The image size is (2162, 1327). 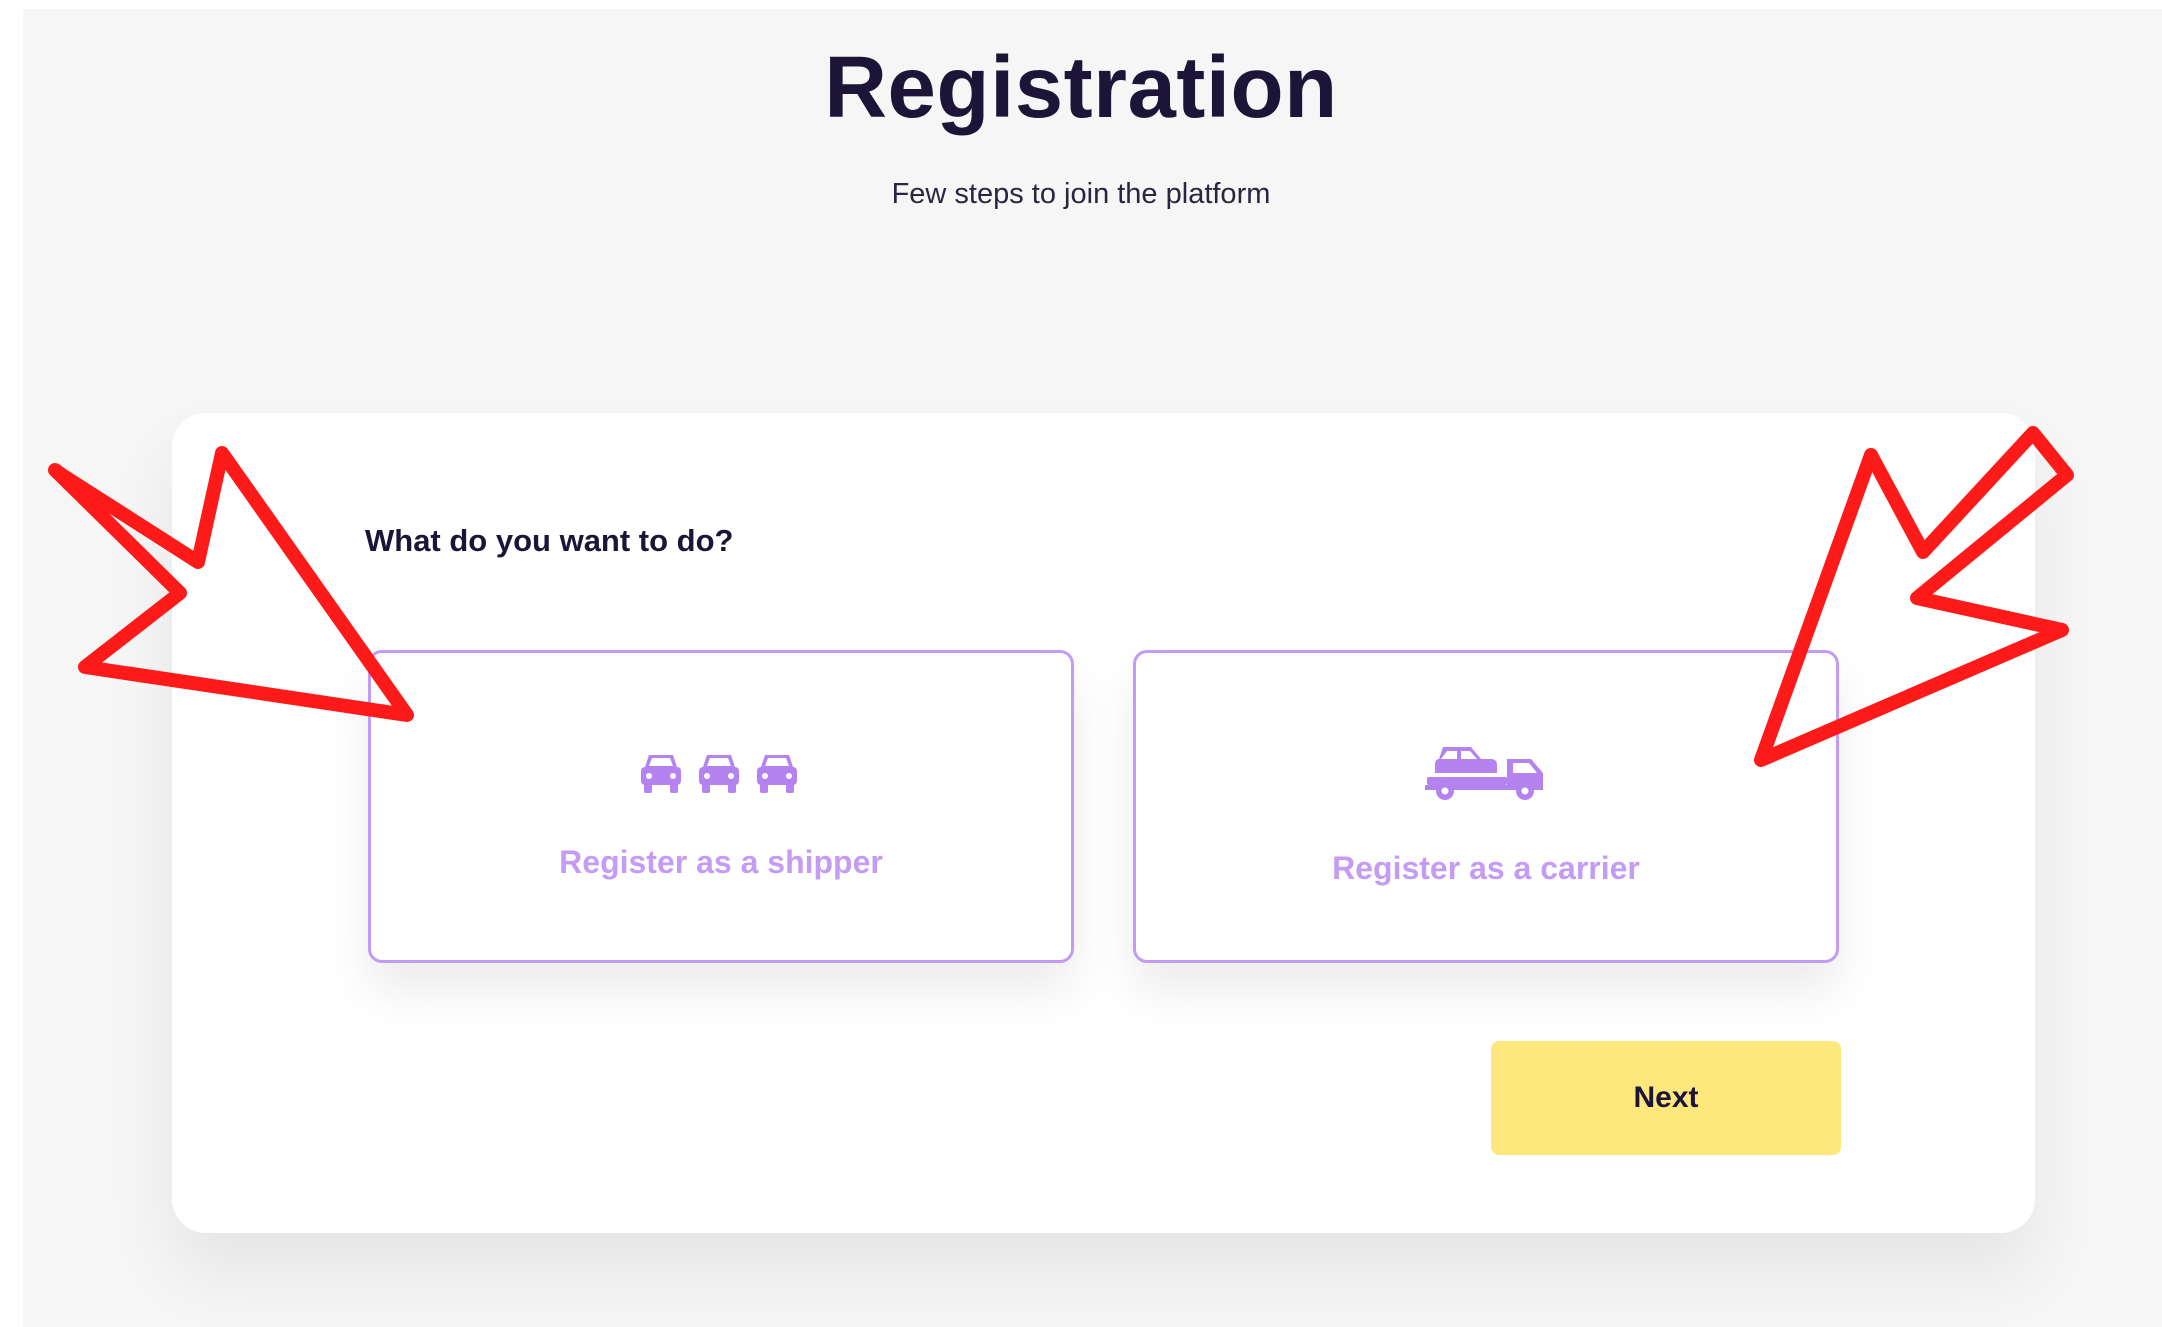 I want to click on register-shipper-option: Register as a shipper, so click(x=721, y=806).